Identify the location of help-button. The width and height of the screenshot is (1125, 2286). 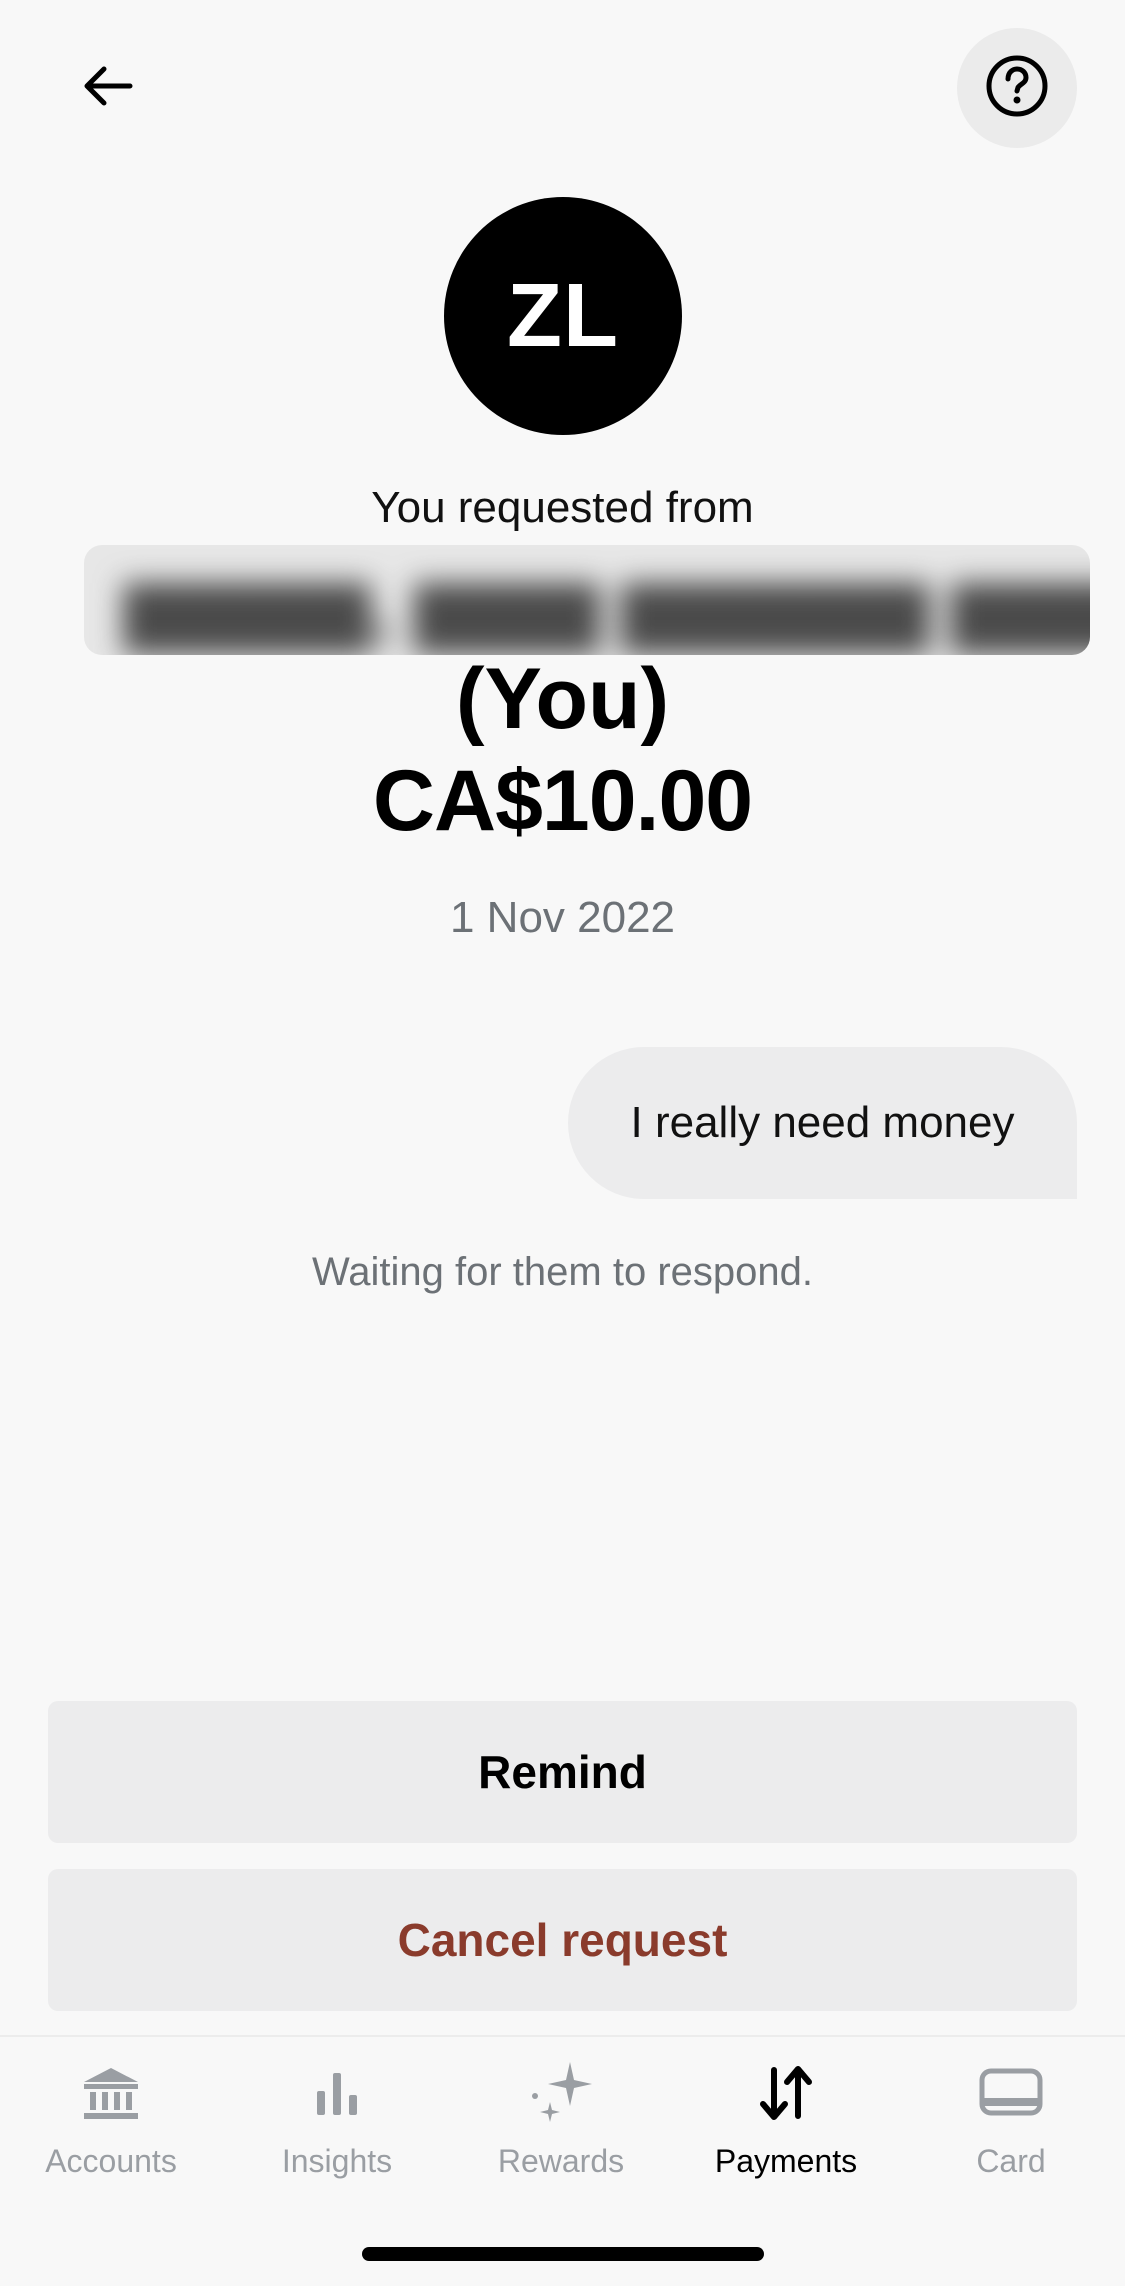
(1017, 88).